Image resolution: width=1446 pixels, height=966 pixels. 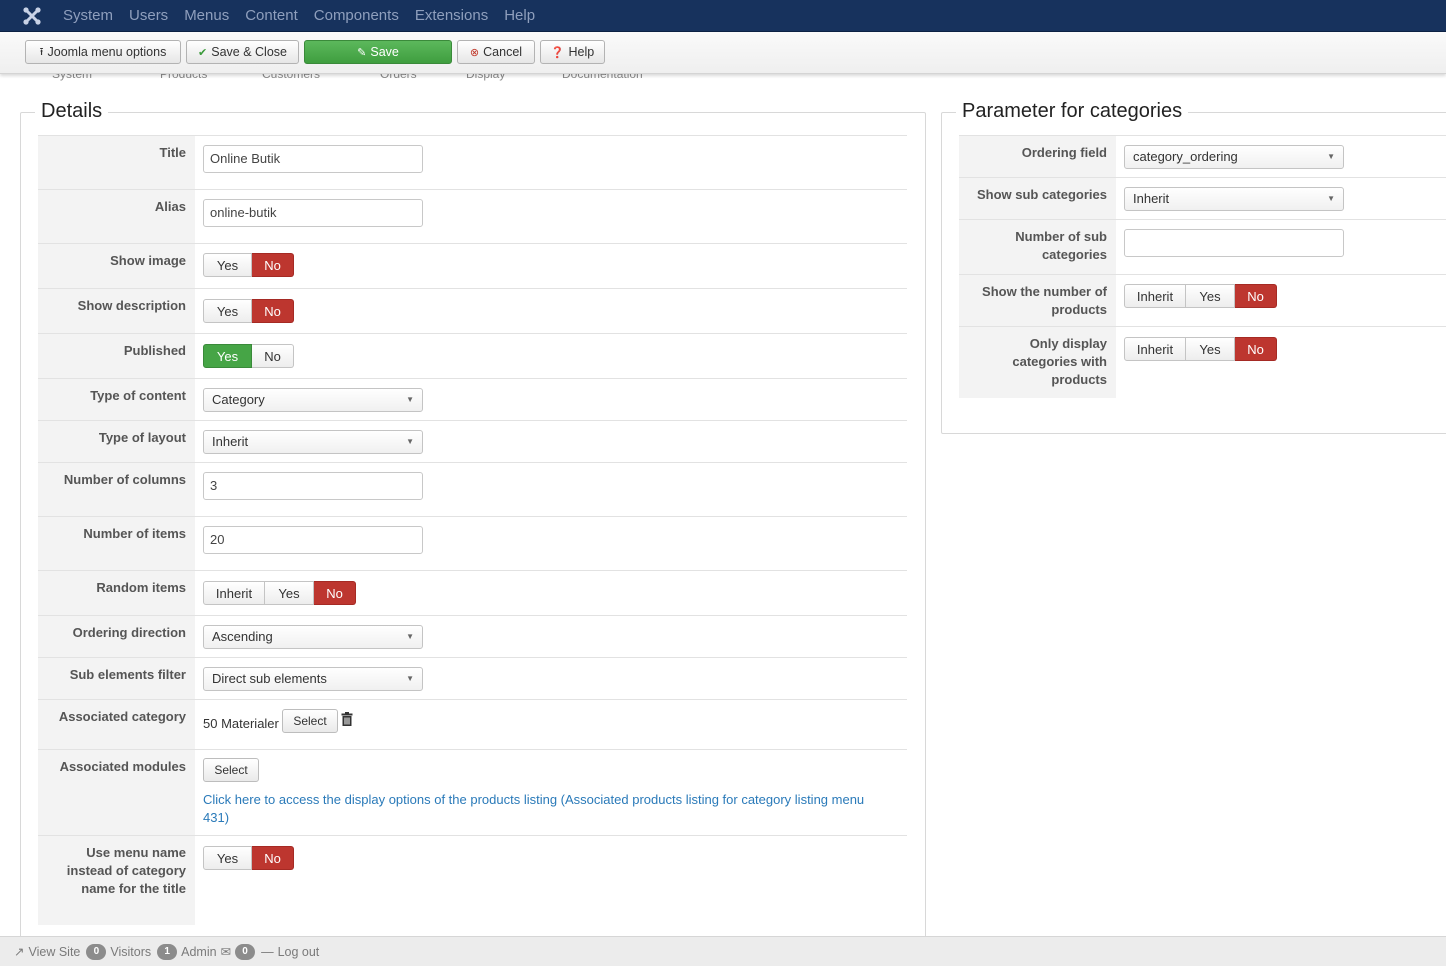 I want to click on type-of-layout-select: Inherit ▼, so click(x=313, y=442).